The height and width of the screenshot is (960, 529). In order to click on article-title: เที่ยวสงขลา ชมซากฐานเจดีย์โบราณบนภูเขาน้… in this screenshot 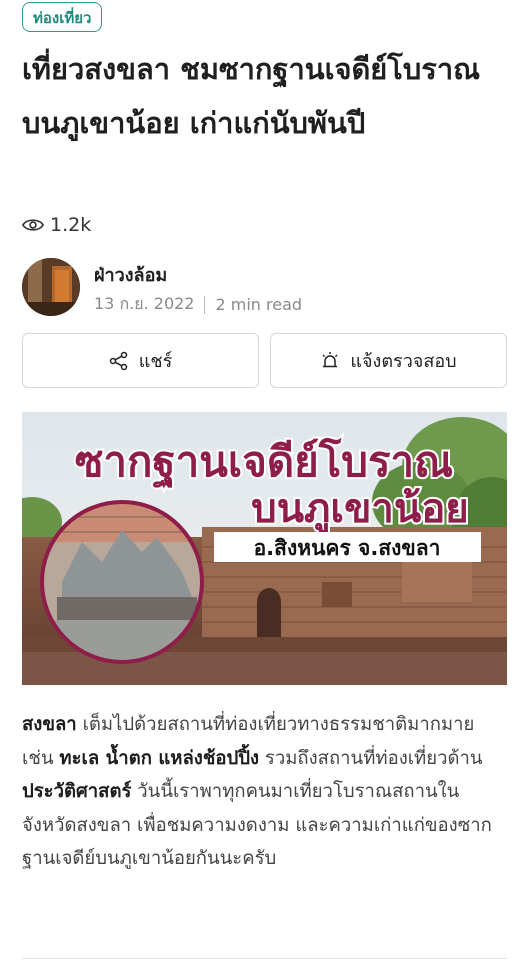, I will do `click(251, 96)`.